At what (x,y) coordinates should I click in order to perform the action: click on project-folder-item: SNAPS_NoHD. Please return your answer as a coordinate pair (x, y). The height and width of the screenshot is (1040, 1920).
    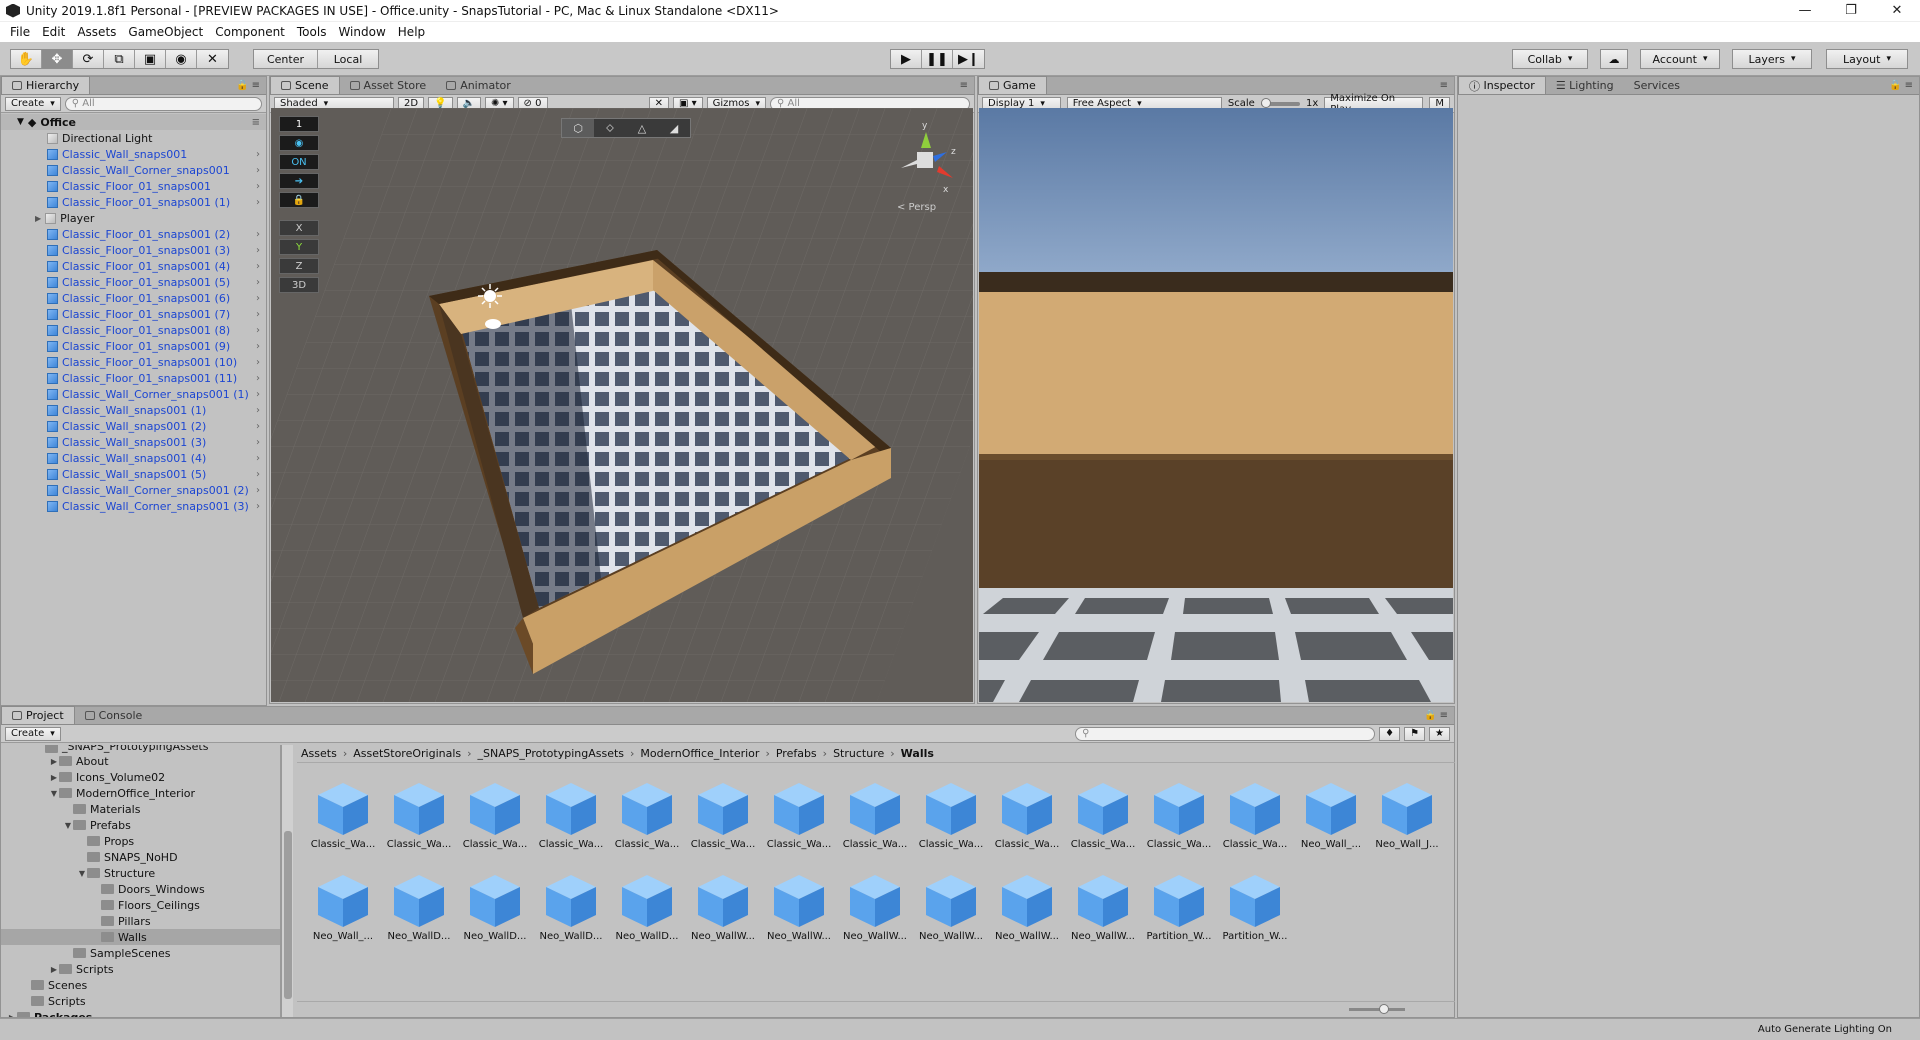
    Looking at the image, I should click on (140, 857).